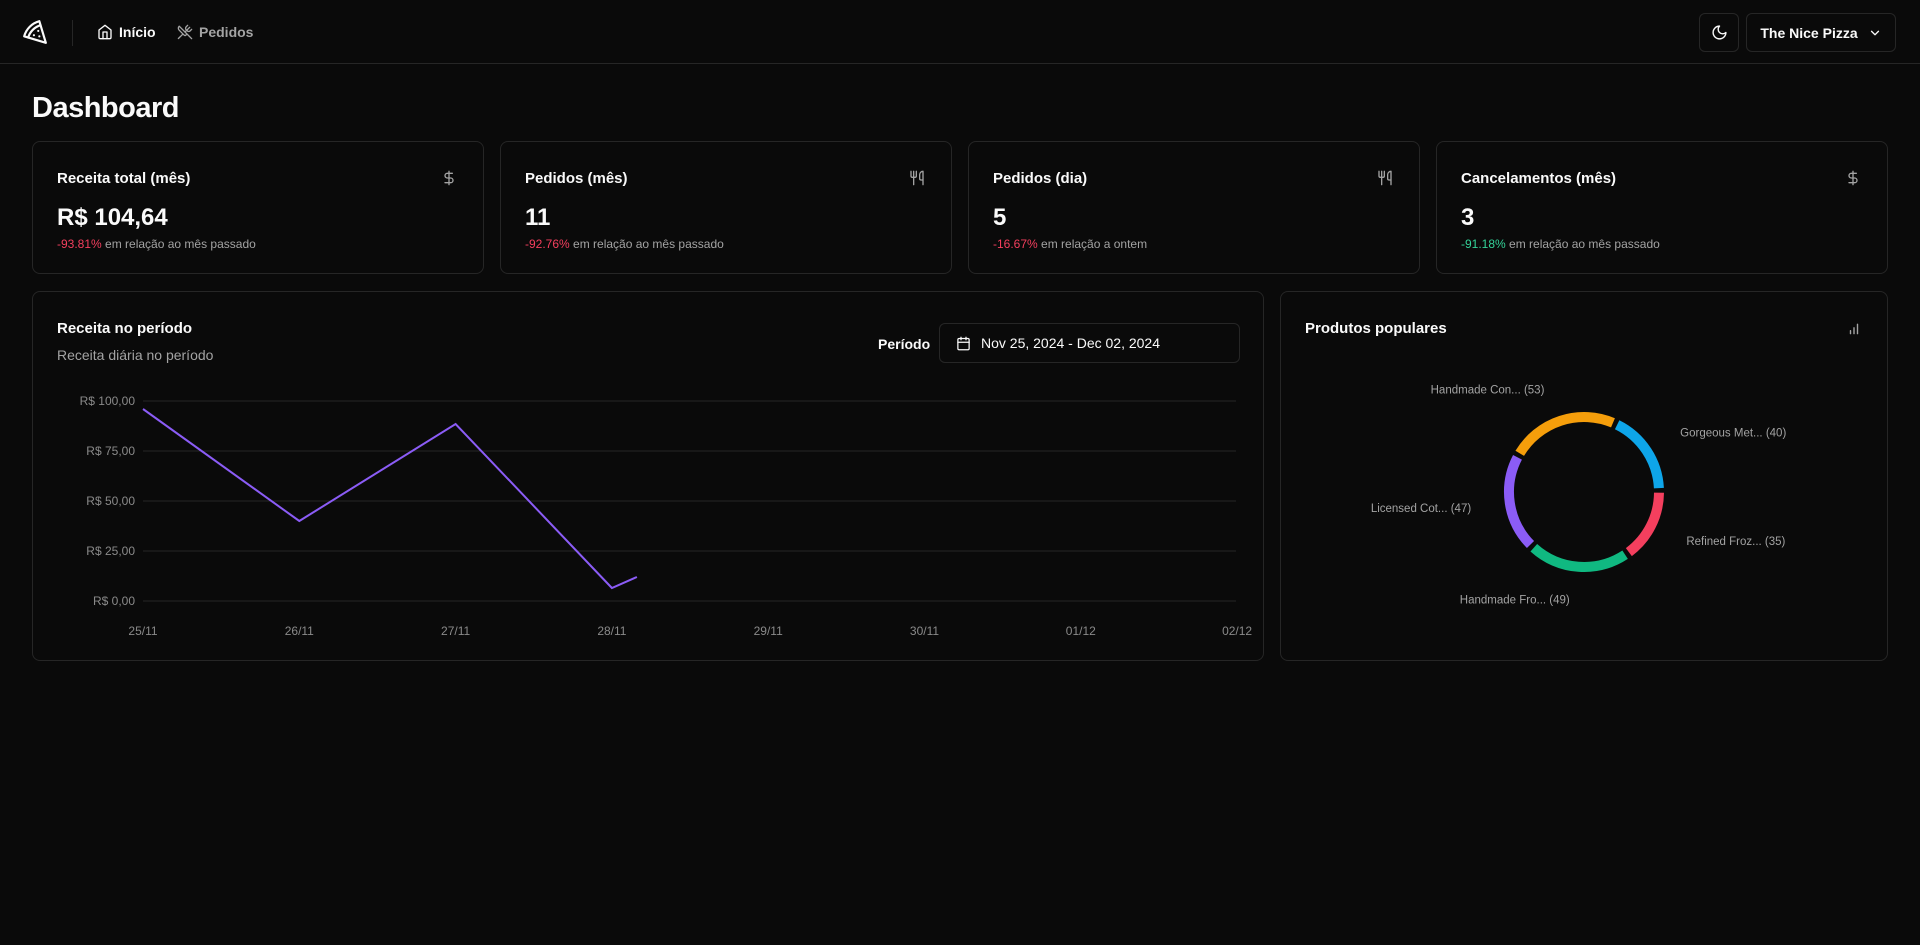 This screenshot has width=1920, height=945. What do you see at coordinates (1015, 244) in the screenshot?
I see `stat-change-value: -16.67%` at bounding box center [1015, 244].